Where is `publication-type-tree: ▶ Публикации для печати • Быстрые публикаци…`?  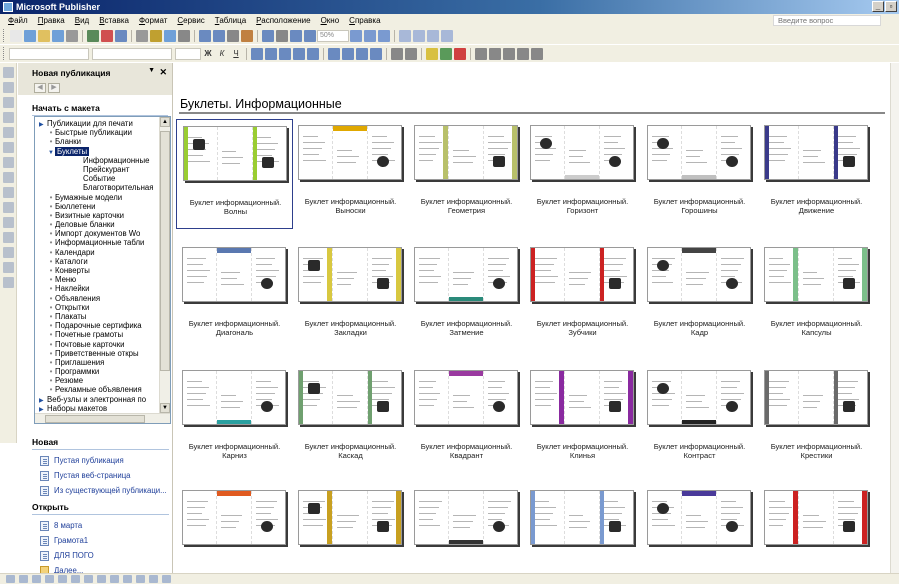
publication-type-tree: ▶ Публикации для печати • Быстрые публикаци… is located at coordinates (102, 270).